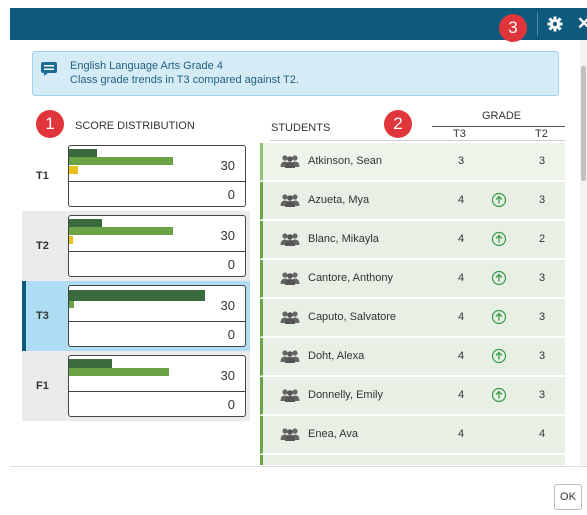 This screenshot has width=587, height=515. I want to click on comment-icon, so click(49, 69).